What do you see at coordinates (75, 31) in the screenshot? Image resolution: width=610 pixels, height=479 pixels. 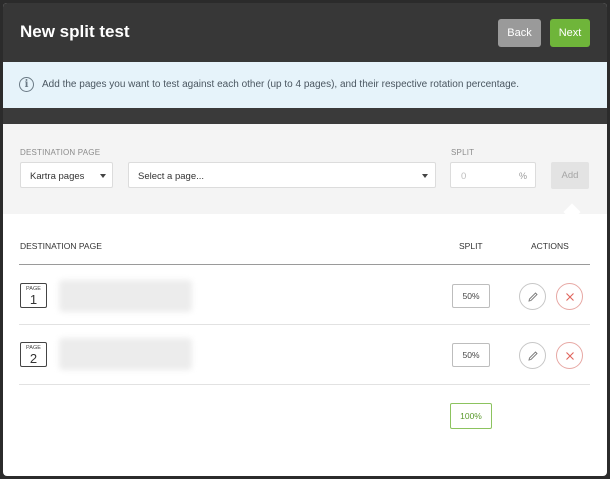 I see `modal-title: New split test` at bounding box center [75, 31].